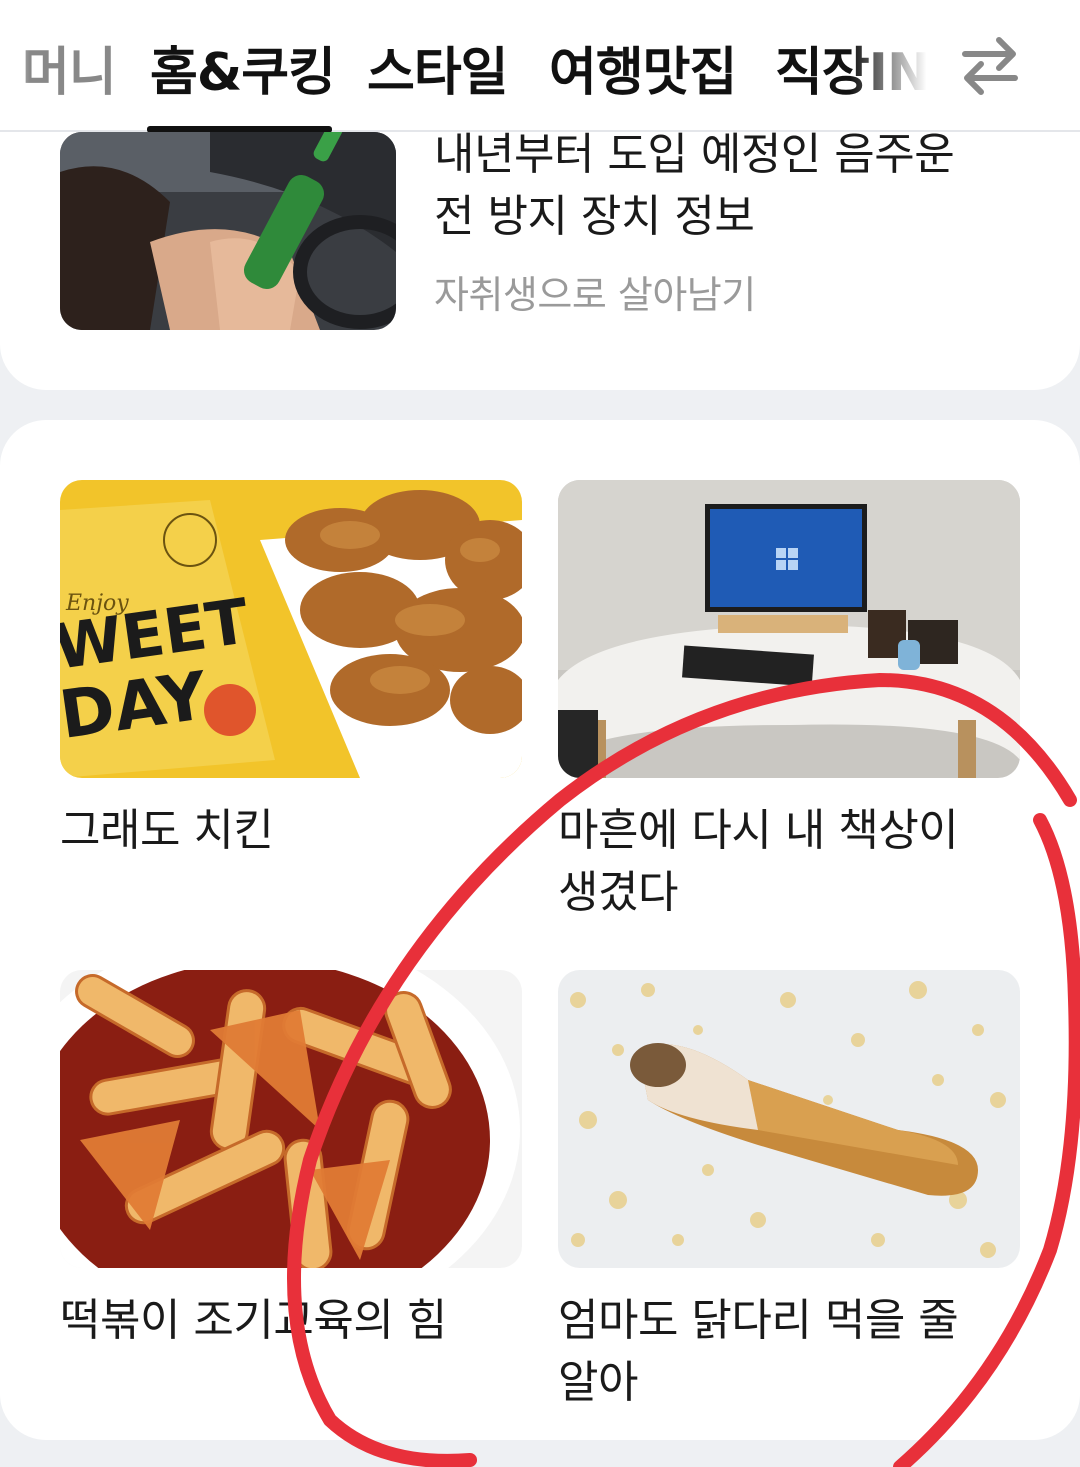 This screenshot has width=1080, height=1467. What do you see at coordinates (618, 892) in the screenshot?
I see `grid-item-desk-title-line2: 생겼다` at bounding box center [618, 892].